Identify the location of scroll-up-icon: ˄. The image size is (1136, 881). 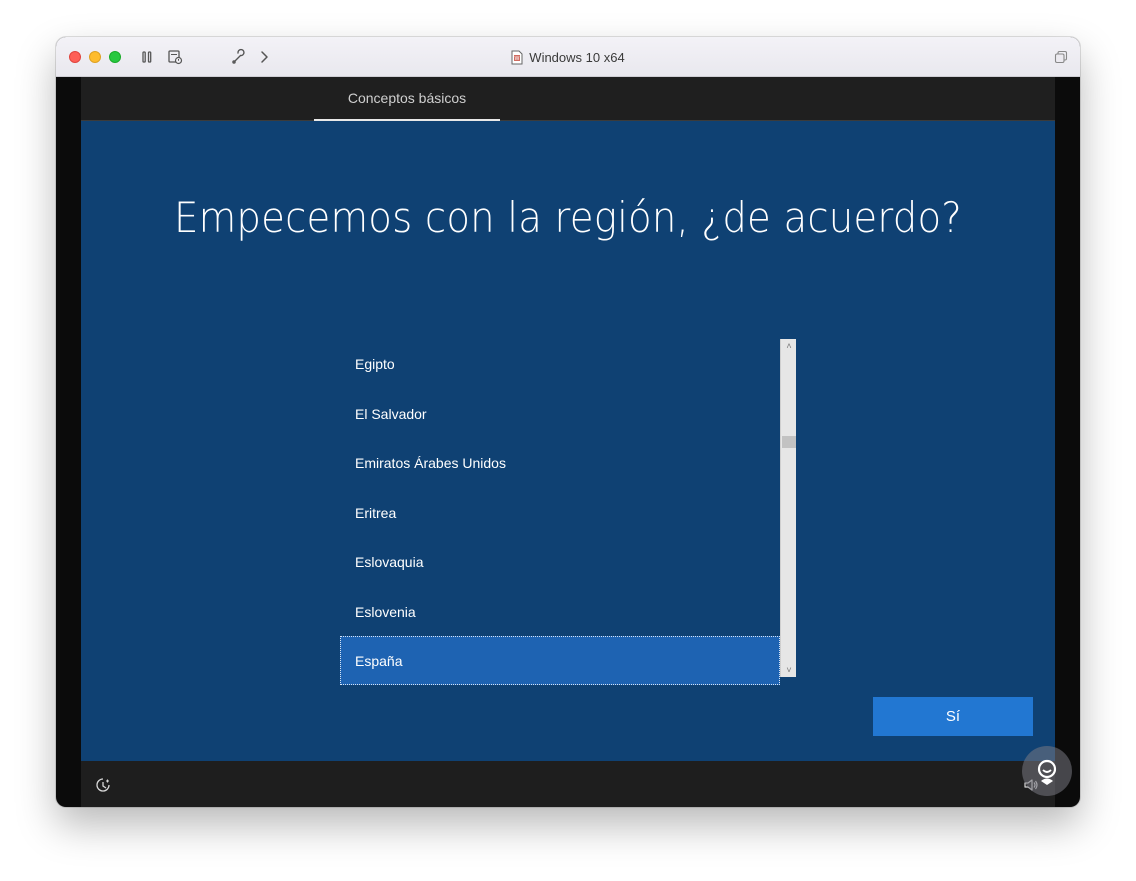
(789, 346).